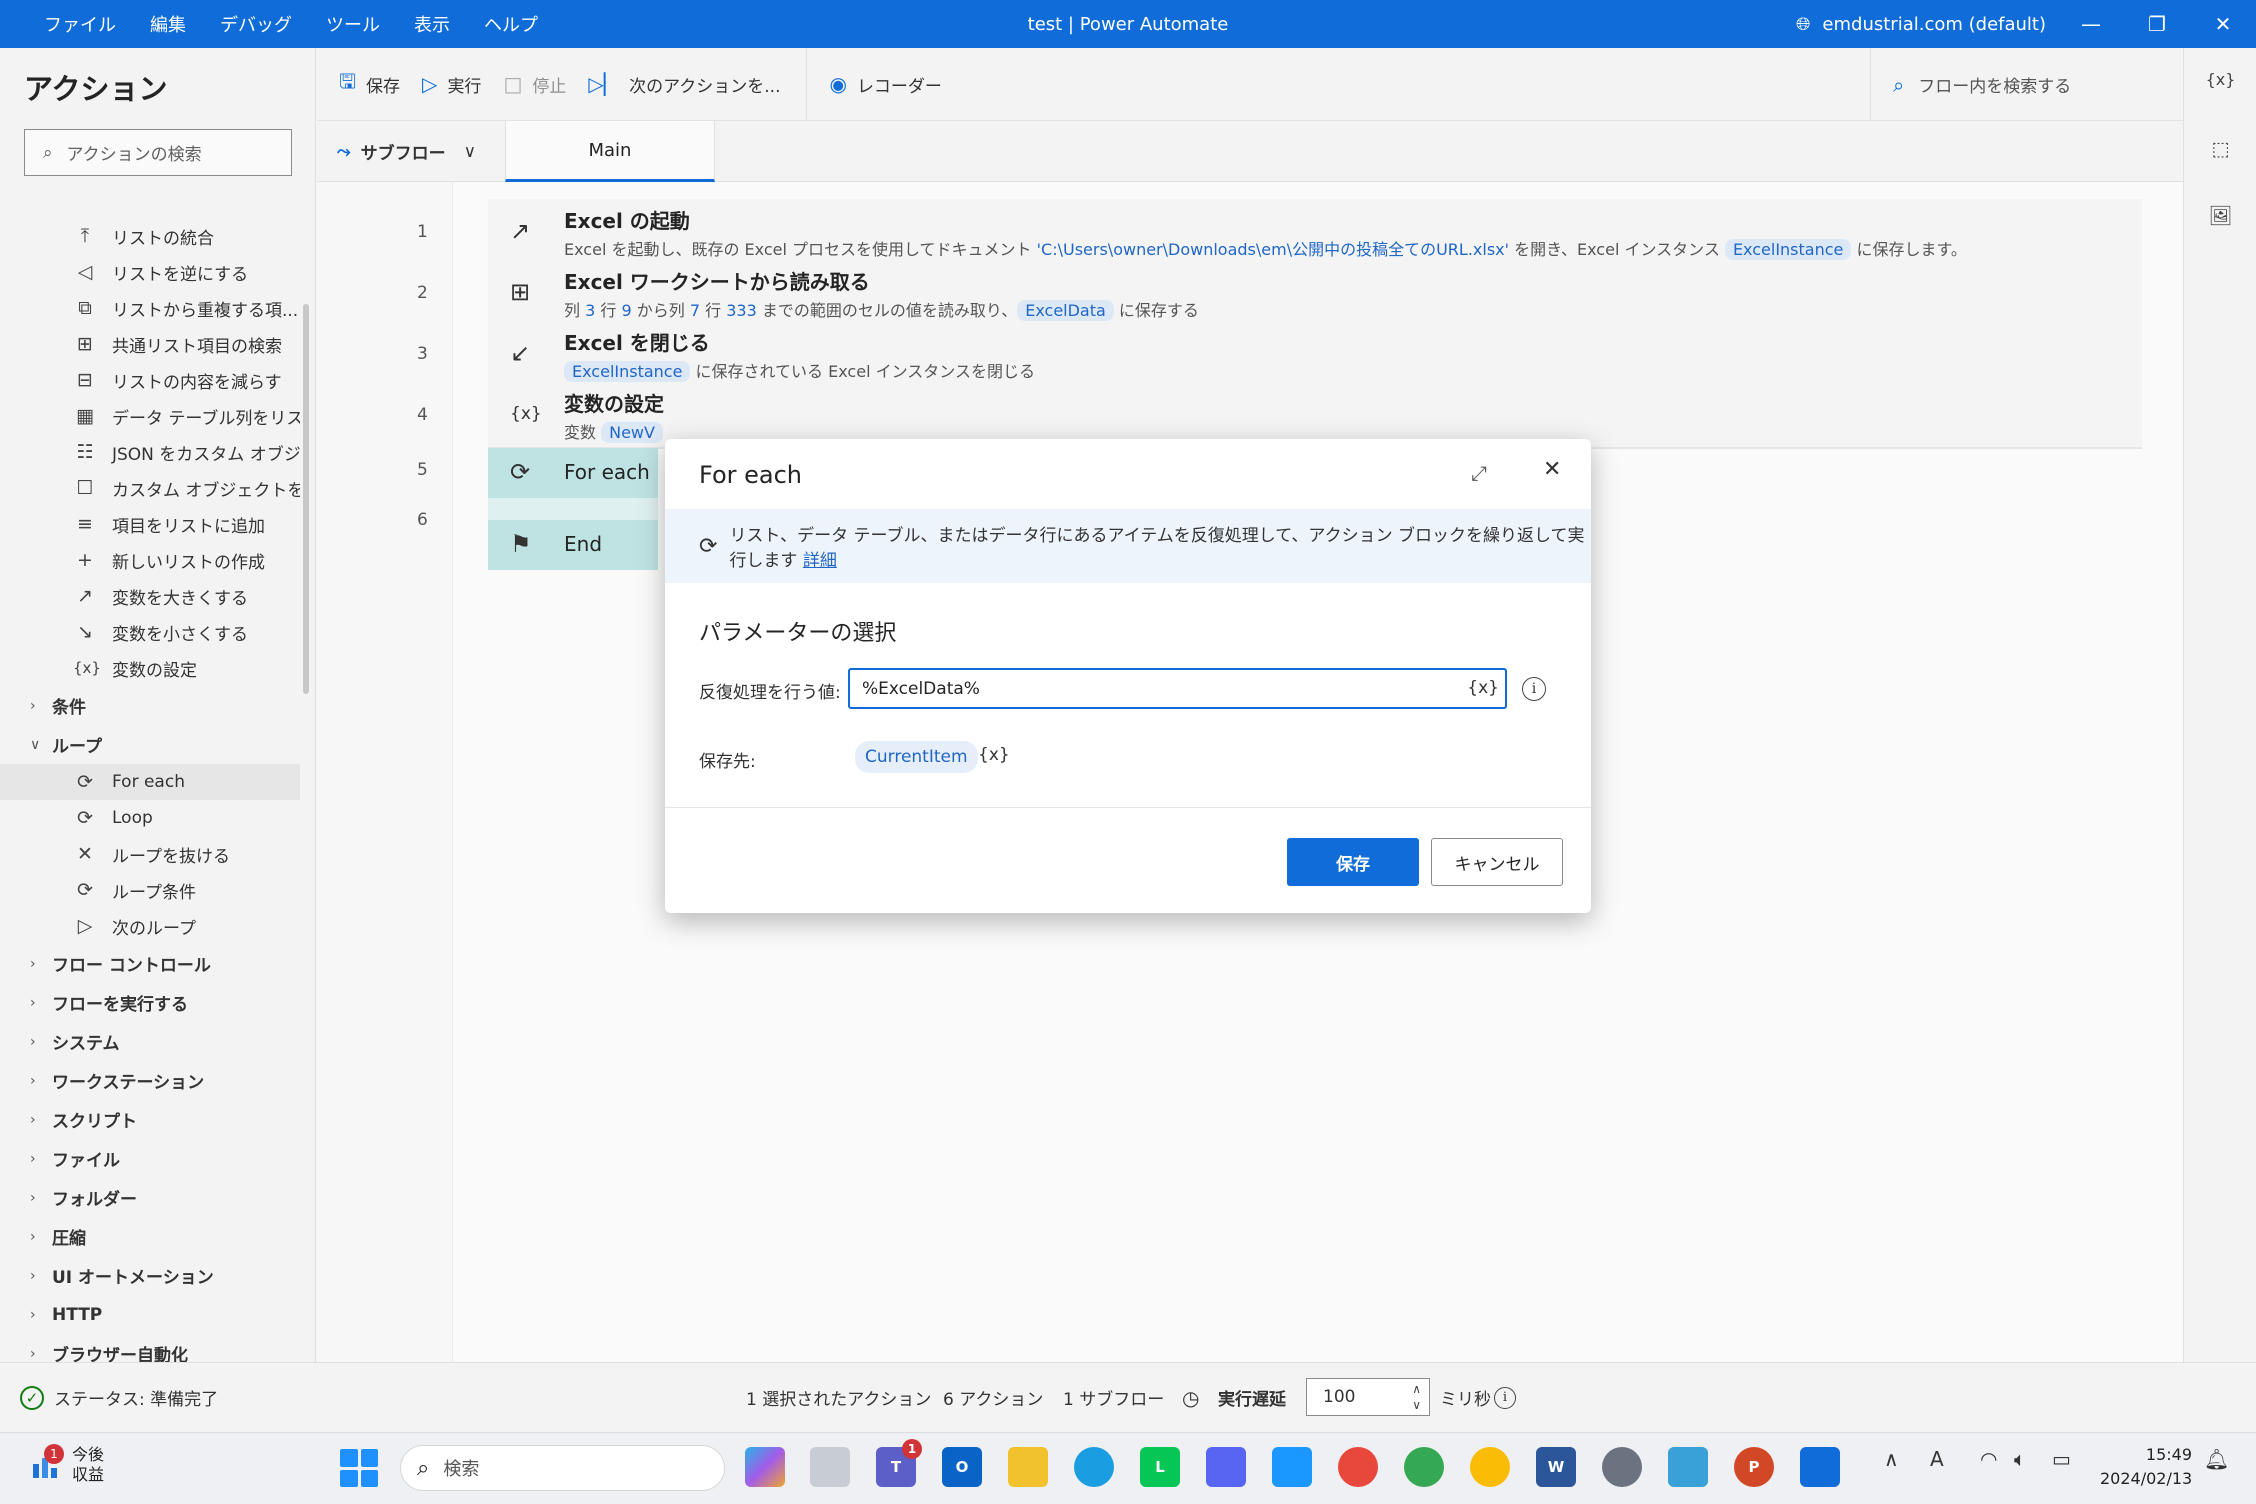  What do you see at coordinates (751, 475) in the screenshot?
I see `dialog-title: For each` at bounding box center [751, 475].